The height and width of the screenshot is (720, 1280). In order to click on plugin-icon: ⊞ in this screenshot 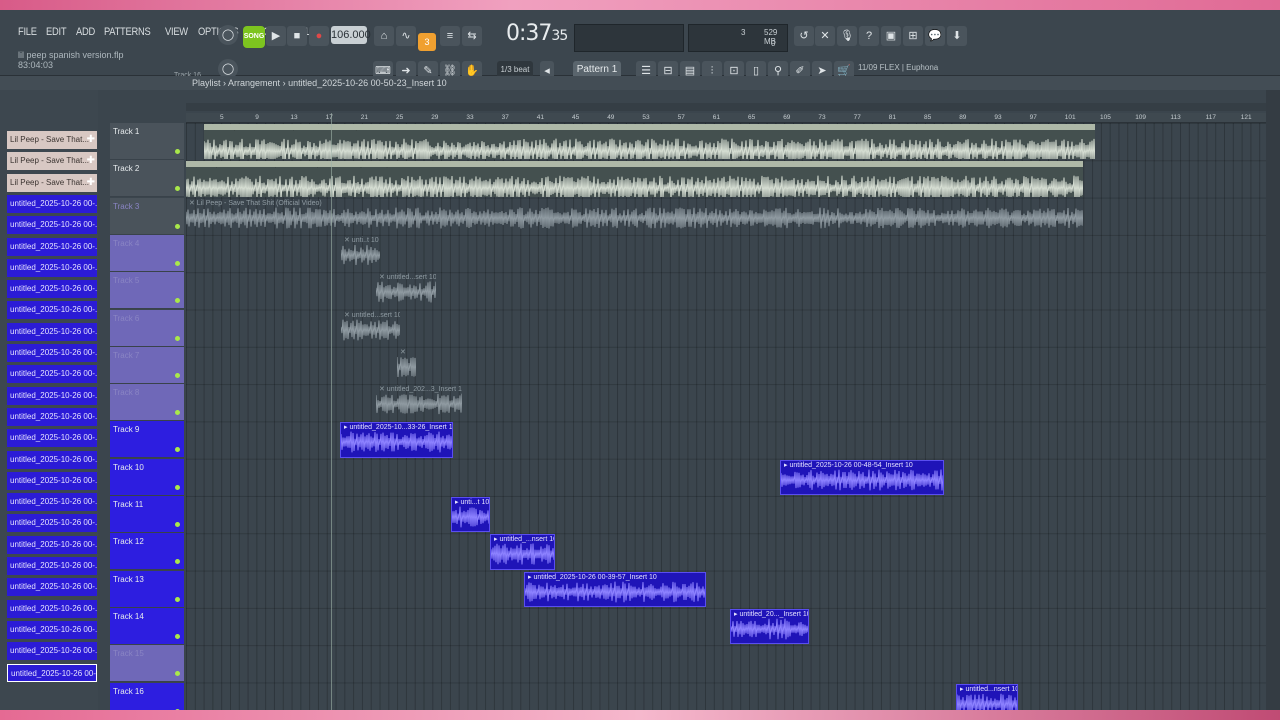, I will do `click(913, 36)`.